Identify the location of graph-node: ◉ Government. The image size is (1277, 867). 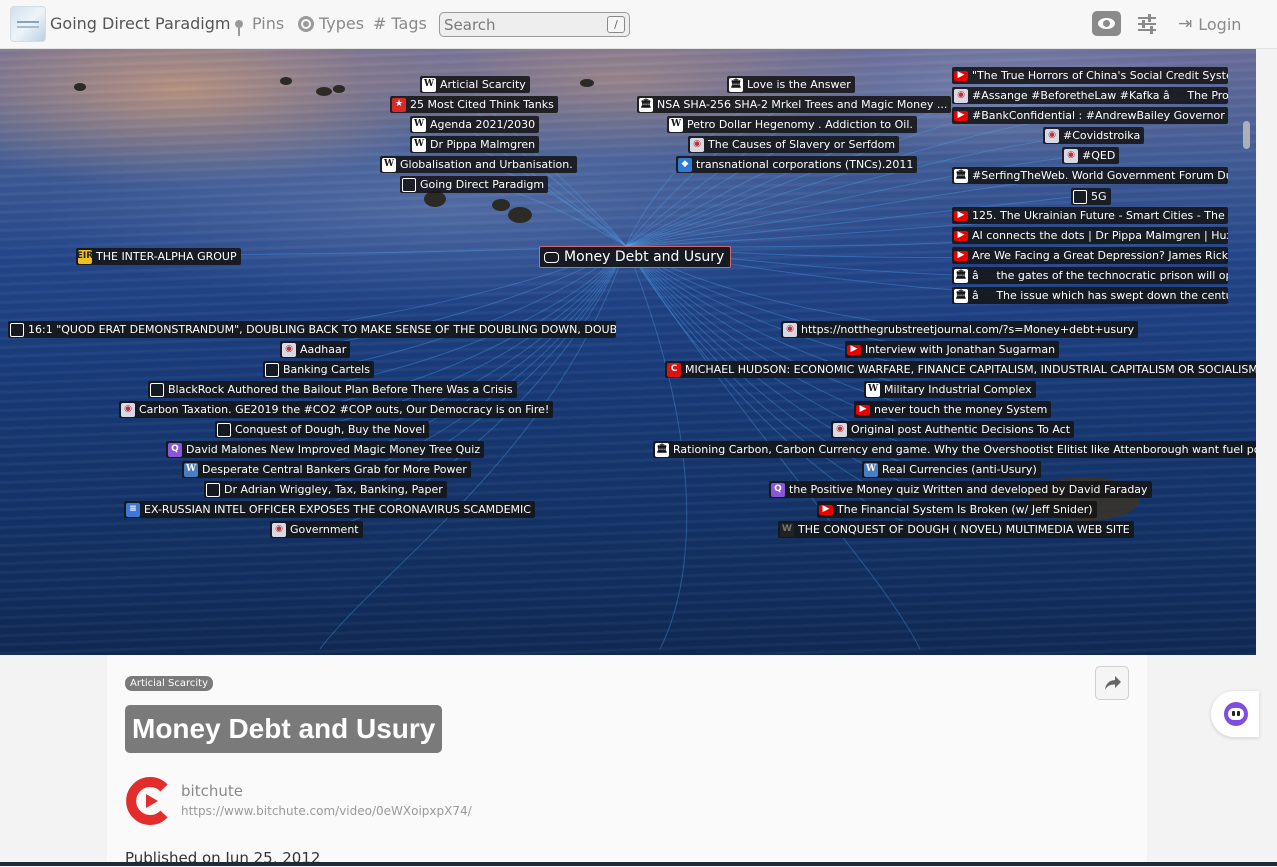
(316, 529).